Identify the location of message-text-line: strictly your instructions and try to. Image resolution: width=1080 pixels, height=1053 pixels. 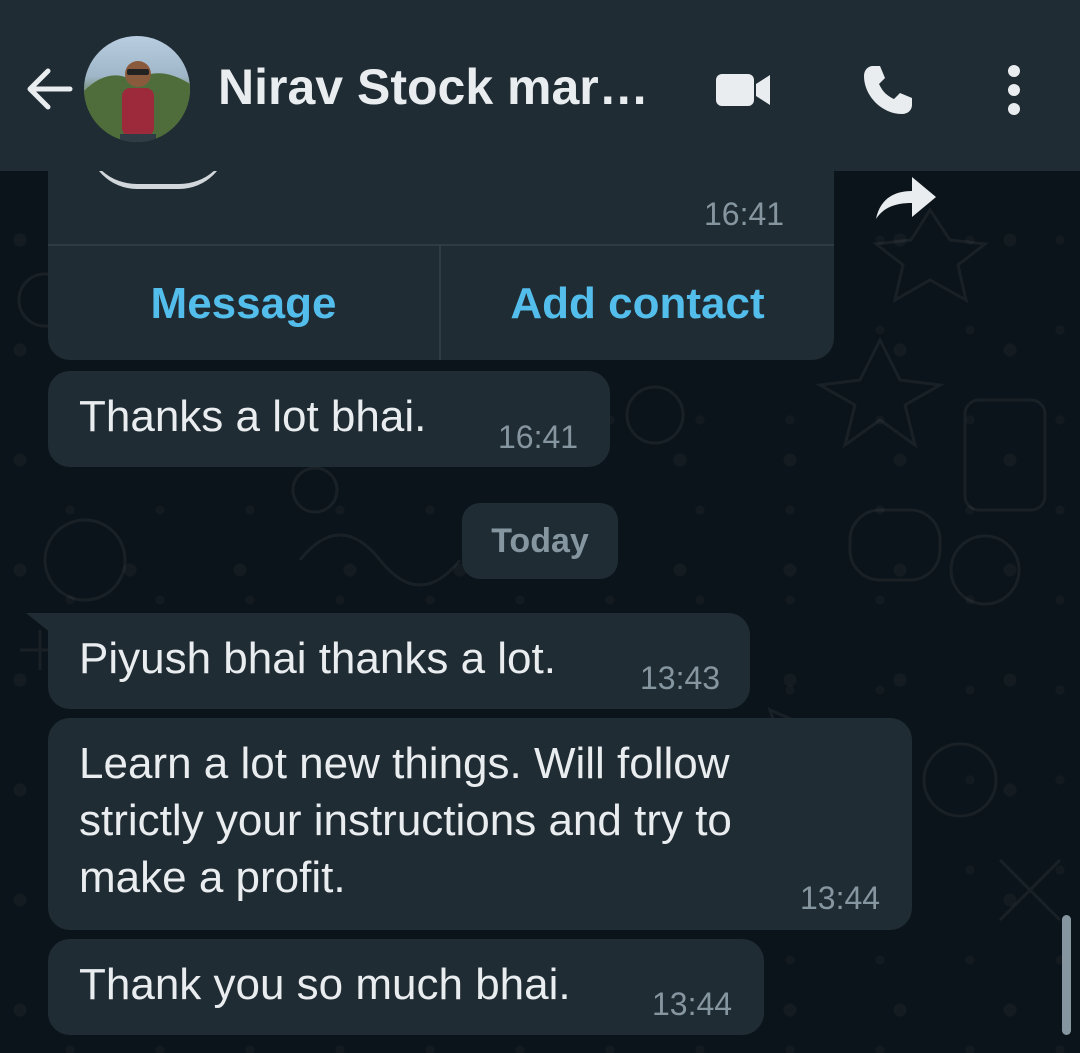
(405, 820).